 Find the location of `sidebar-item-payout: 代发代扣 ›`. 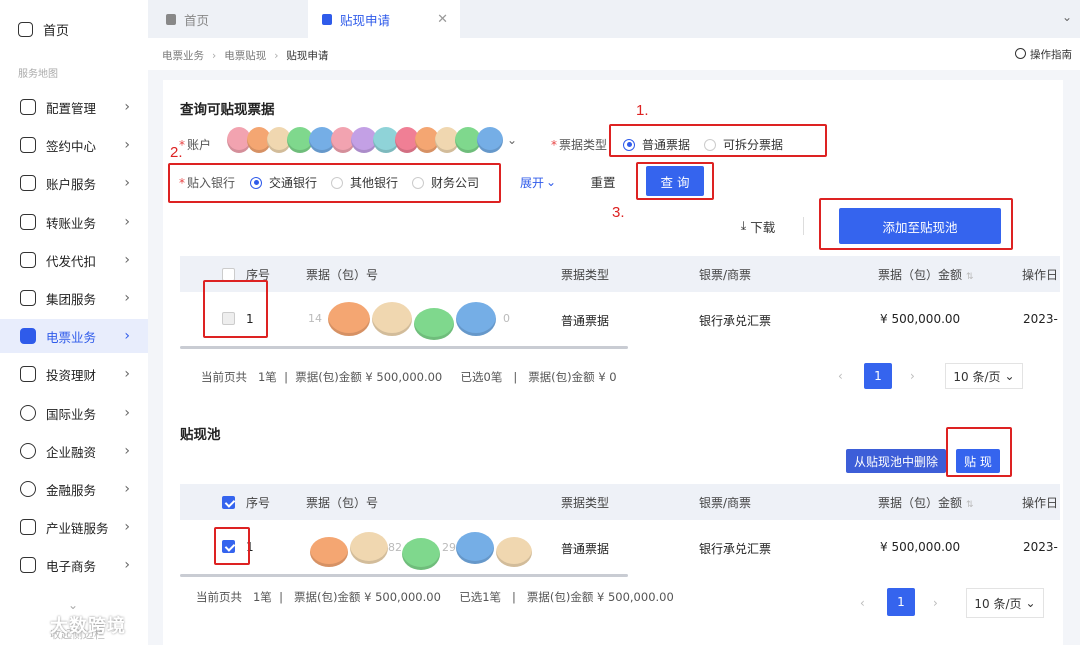

sidebar-item-payout: 代发代扣 › is located at coordinates (74, 260).